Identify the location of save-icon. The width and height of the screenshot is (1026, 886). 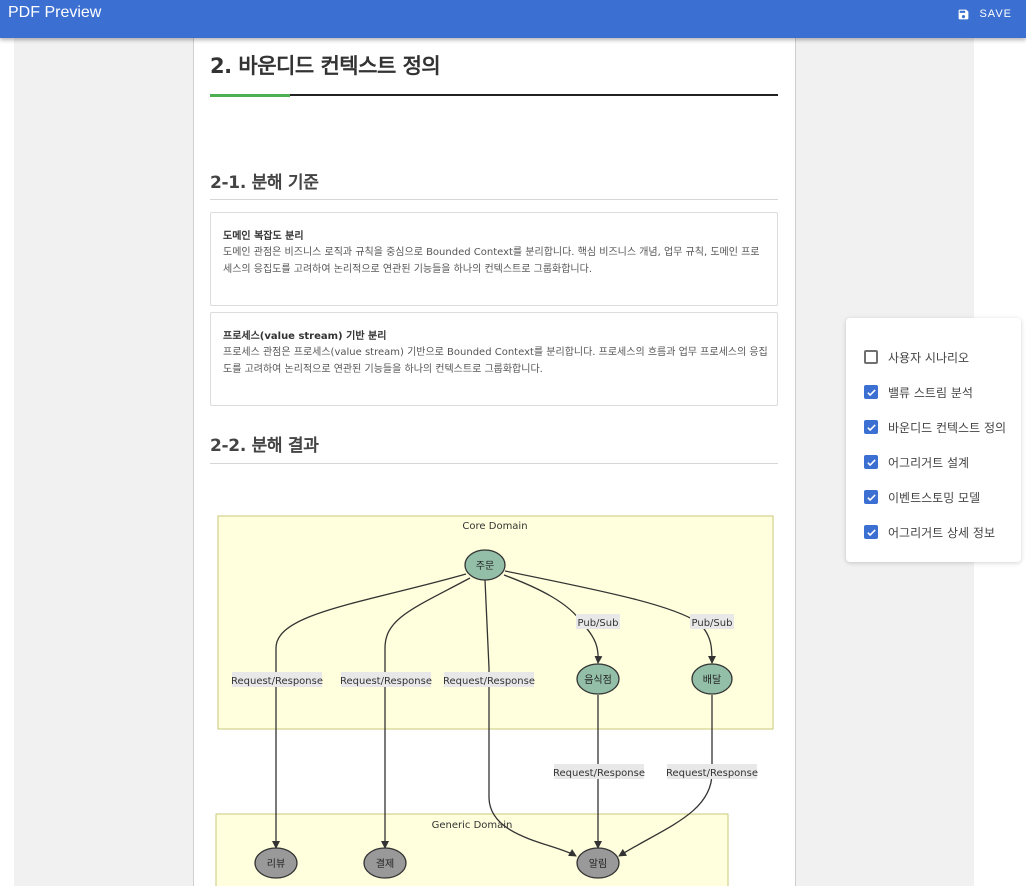
(964, 14).